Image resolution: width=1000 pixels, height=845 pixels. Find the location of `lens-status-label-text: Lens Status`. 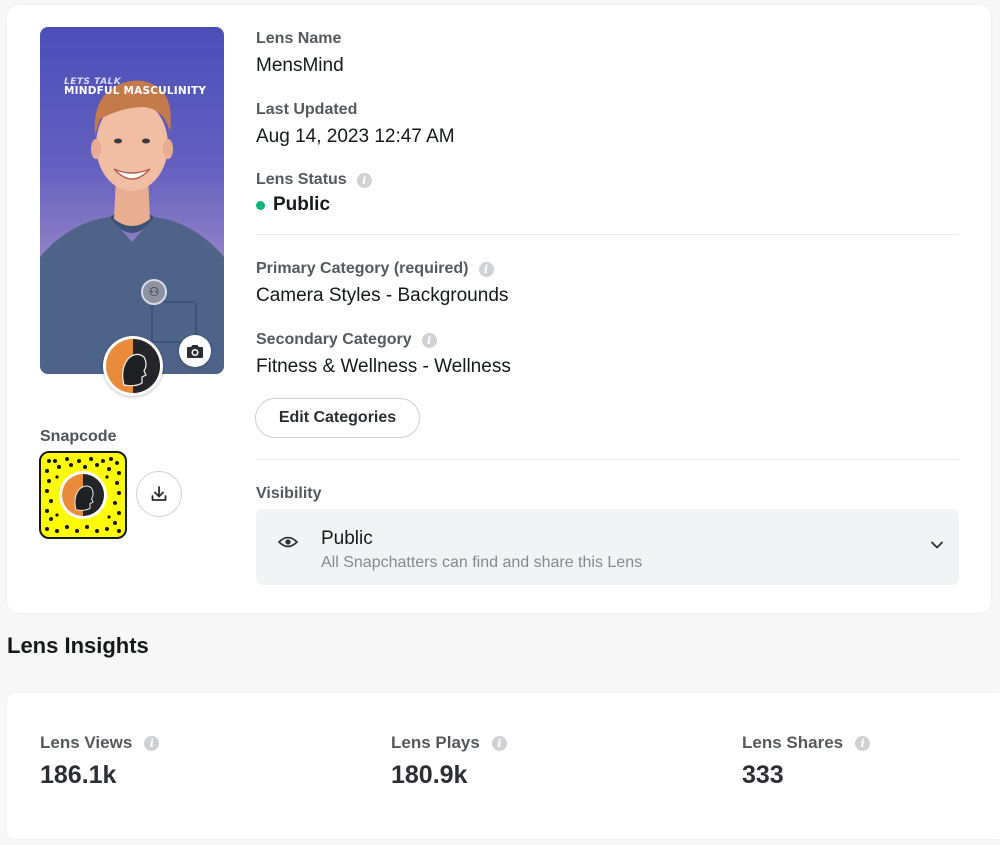

lens-status-label-text: Lens Status is located at coordinates (301, 179).